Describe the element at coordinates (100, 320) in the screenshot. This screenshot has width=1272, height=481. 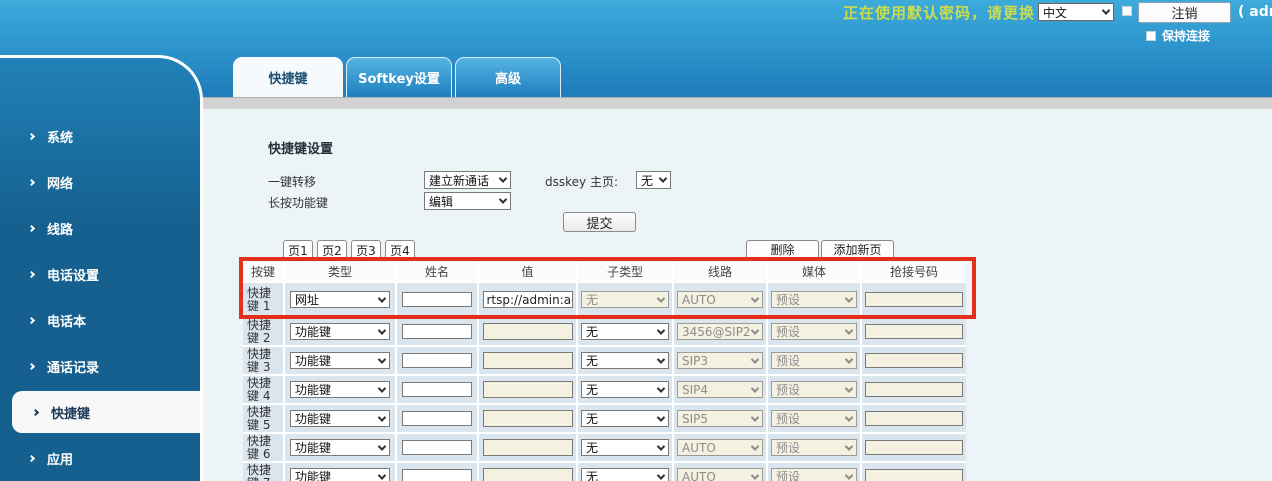
I see `sidebar-item-电话本: 电话本` at that location.